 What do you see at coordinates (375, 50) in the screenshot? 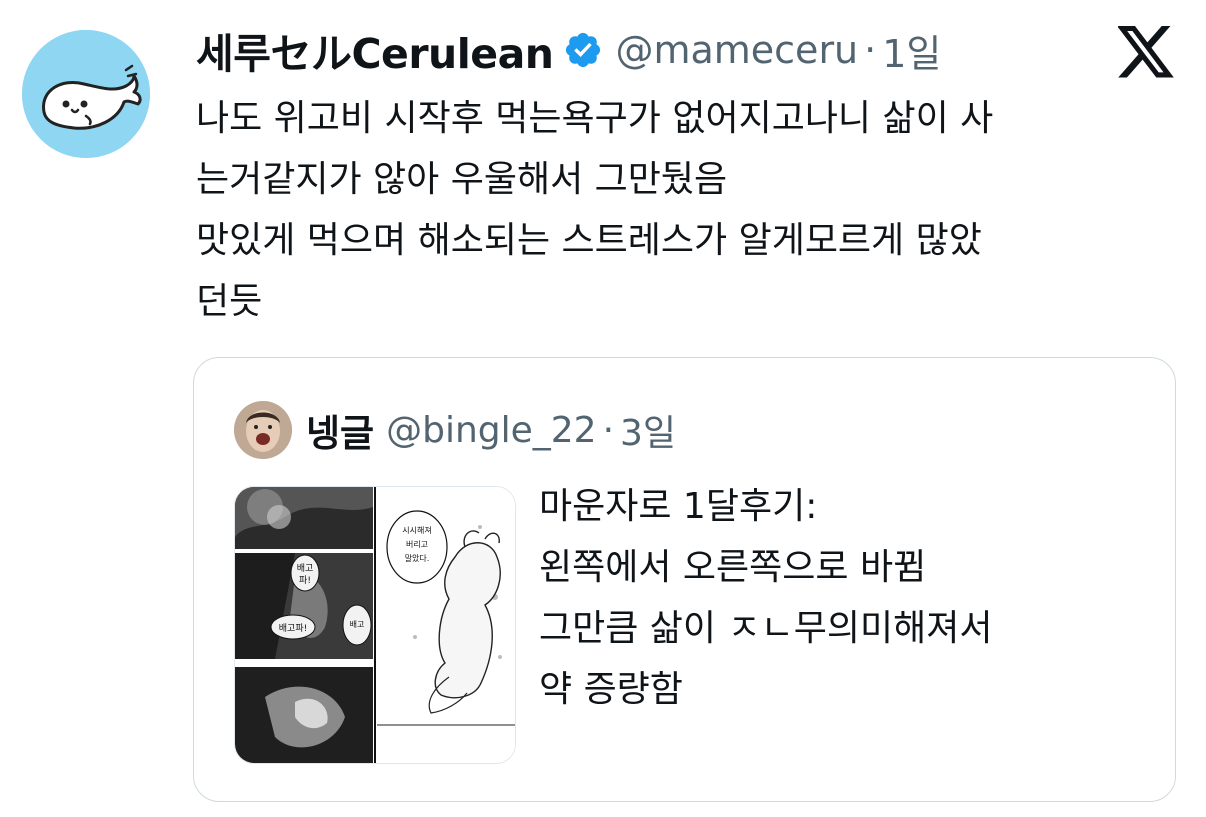
I see `author-display-name: 세루セルCerulean` at bounding box center [375, 50].